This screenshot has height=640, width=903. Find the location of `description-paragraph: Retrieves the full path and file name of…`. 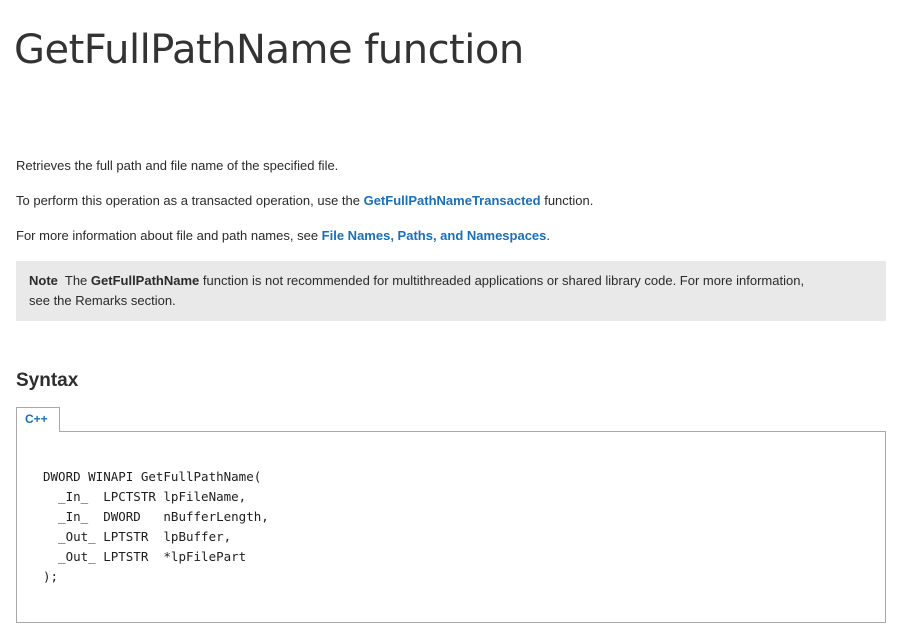

description-paragraph: Retrieves the full path and file name of… is located at coordinates (177, 166).